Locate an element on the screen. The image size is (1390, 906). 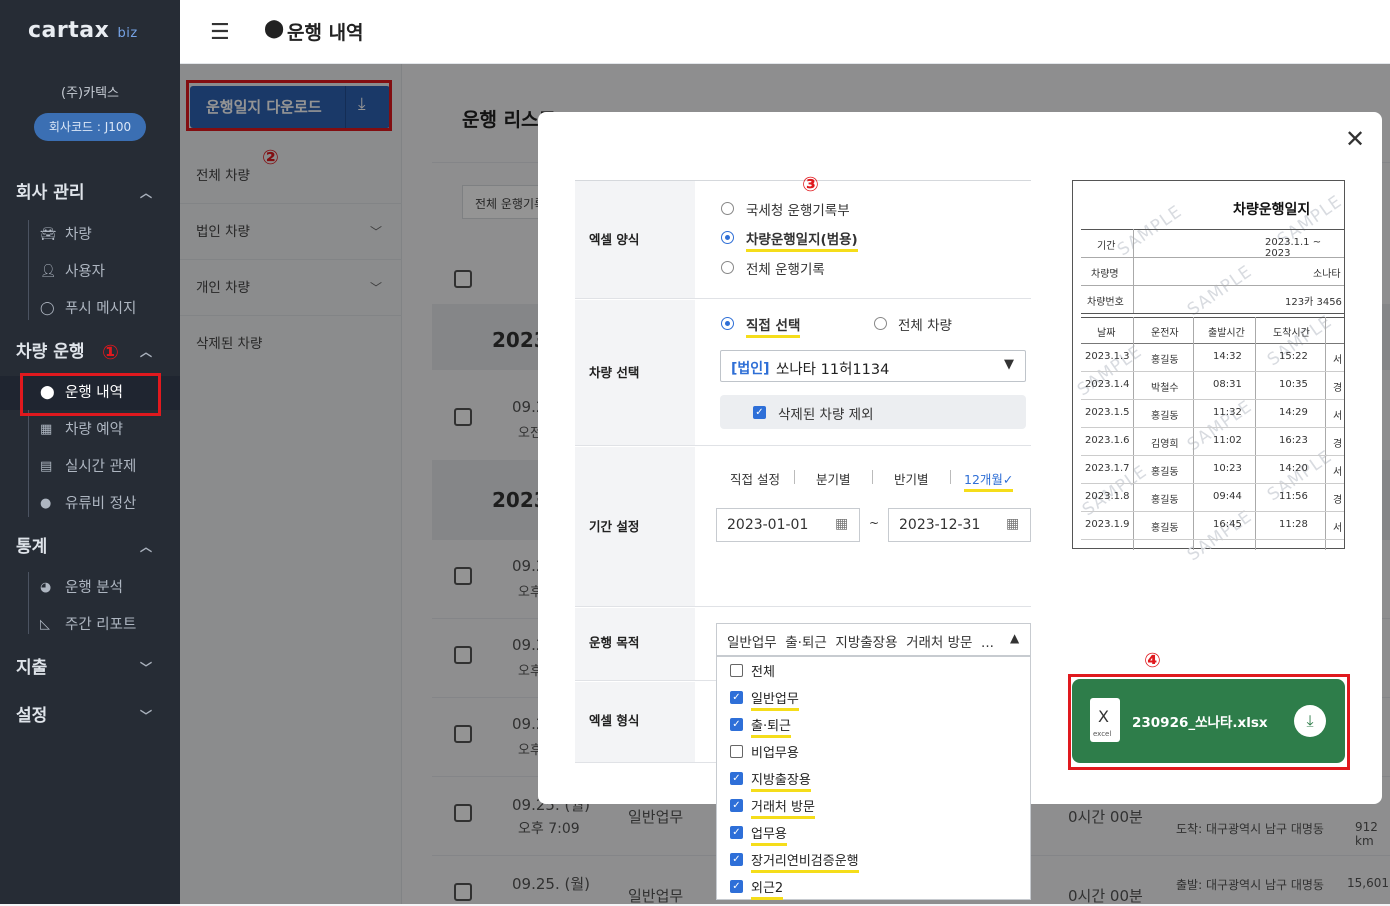
car-icon: 🚘︎ is located at coordinates (48, 234).